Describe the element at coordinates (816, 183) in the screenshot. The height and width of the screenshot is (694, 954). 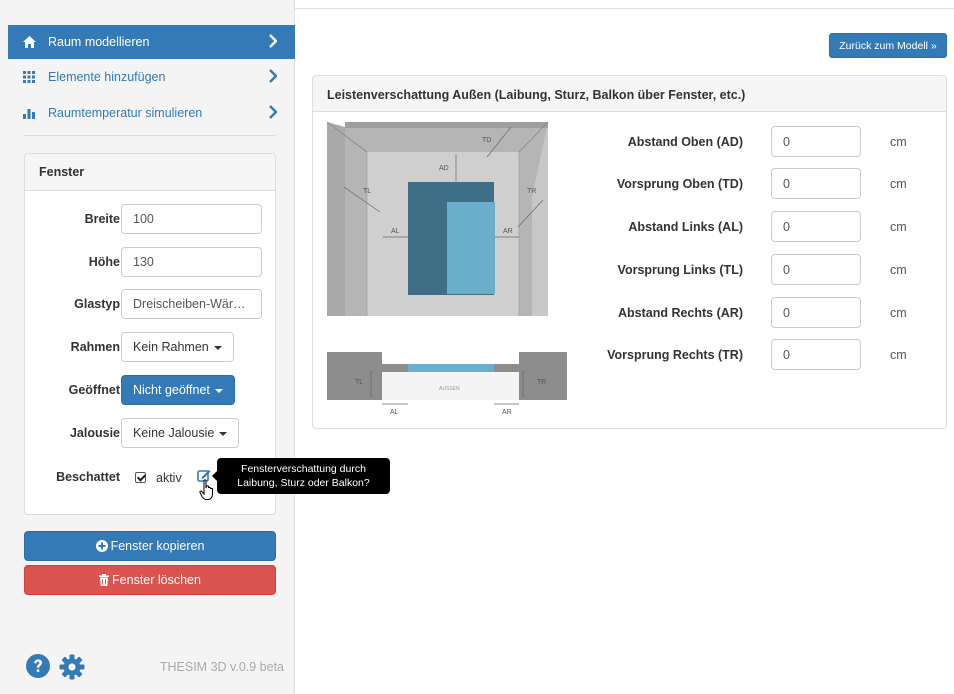
I see `vorsprung-oben-input: 0` at that location.